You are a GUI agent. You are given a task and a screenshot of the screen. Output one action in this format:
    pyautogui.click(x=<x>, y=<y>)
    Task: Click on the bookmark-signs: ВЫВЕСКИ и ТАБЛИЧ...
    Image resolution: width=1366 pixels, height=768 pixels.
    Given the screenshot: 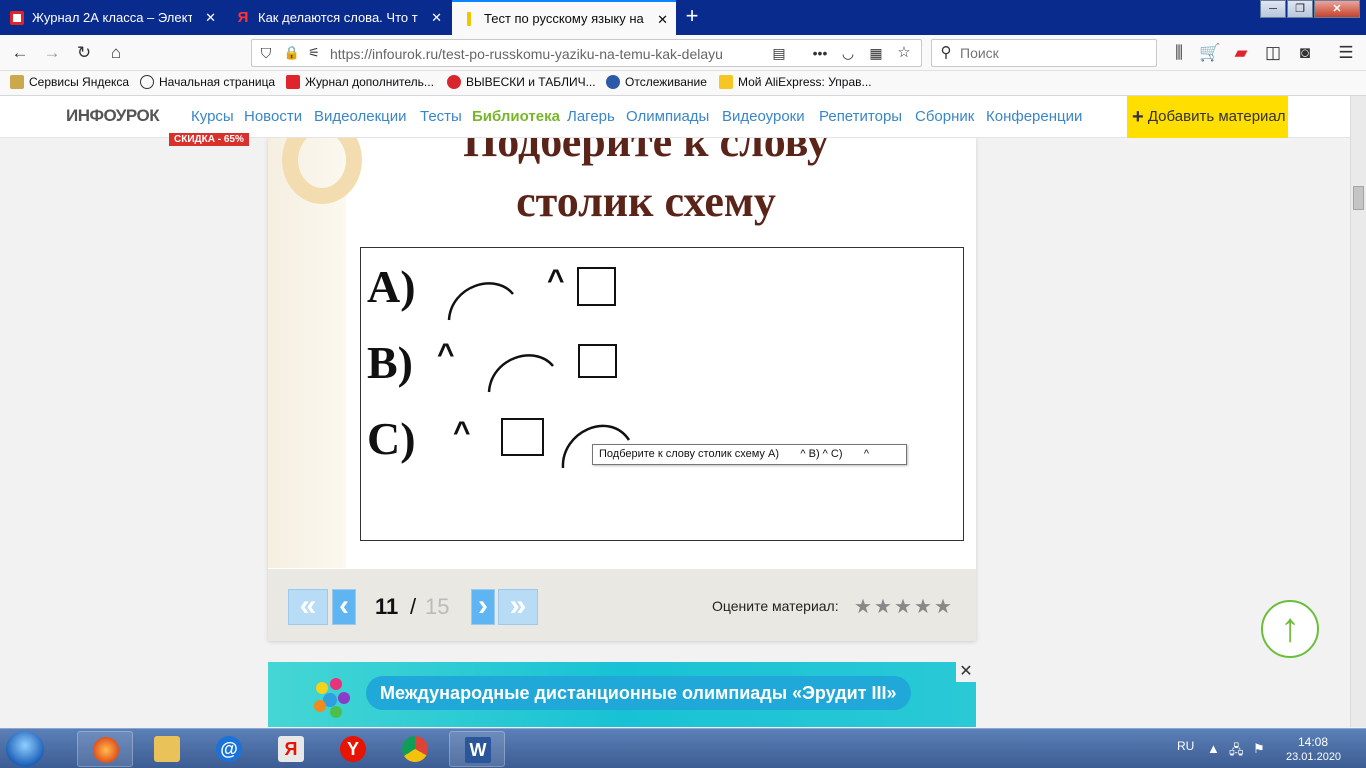 What is the action you would take?
    pyautogui.click(x=521, y=82)
    